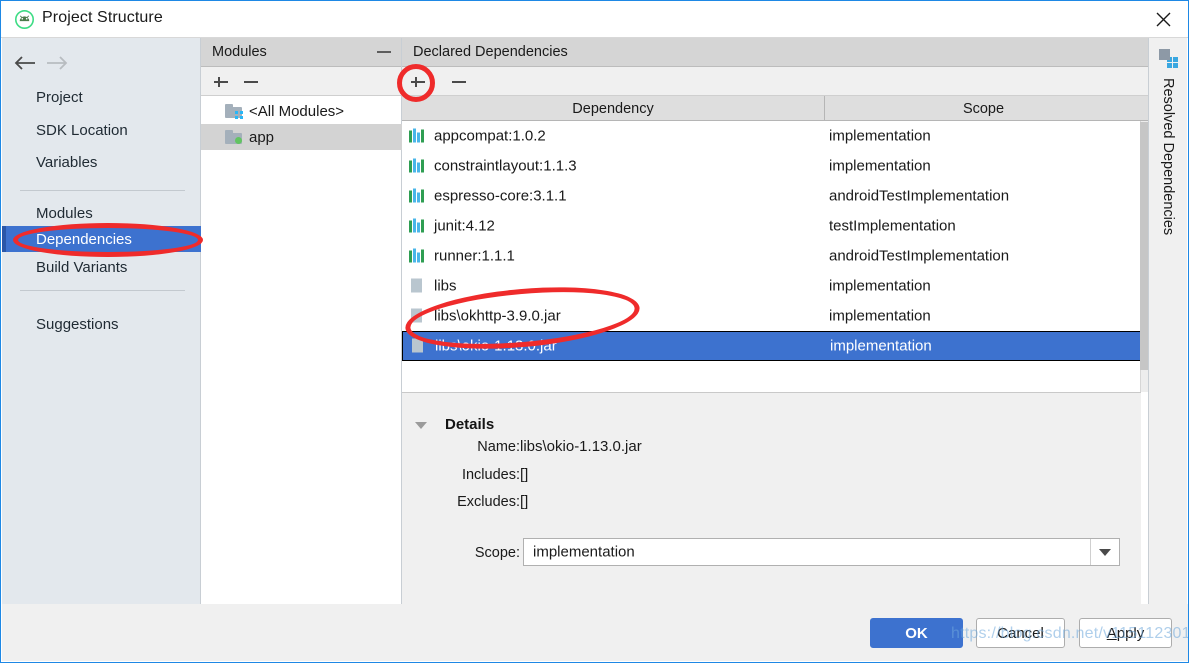 Image resolution: width=1189 pixels, height=663 pixels. I want to click on app-folder-icon, so click(233, 137).